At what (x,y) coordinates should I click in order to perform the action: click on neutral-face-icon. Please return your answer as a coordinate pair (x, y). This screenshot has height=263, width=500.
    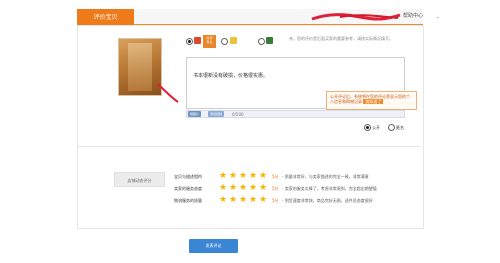
    Looking at the image, I should click on (233, 40).